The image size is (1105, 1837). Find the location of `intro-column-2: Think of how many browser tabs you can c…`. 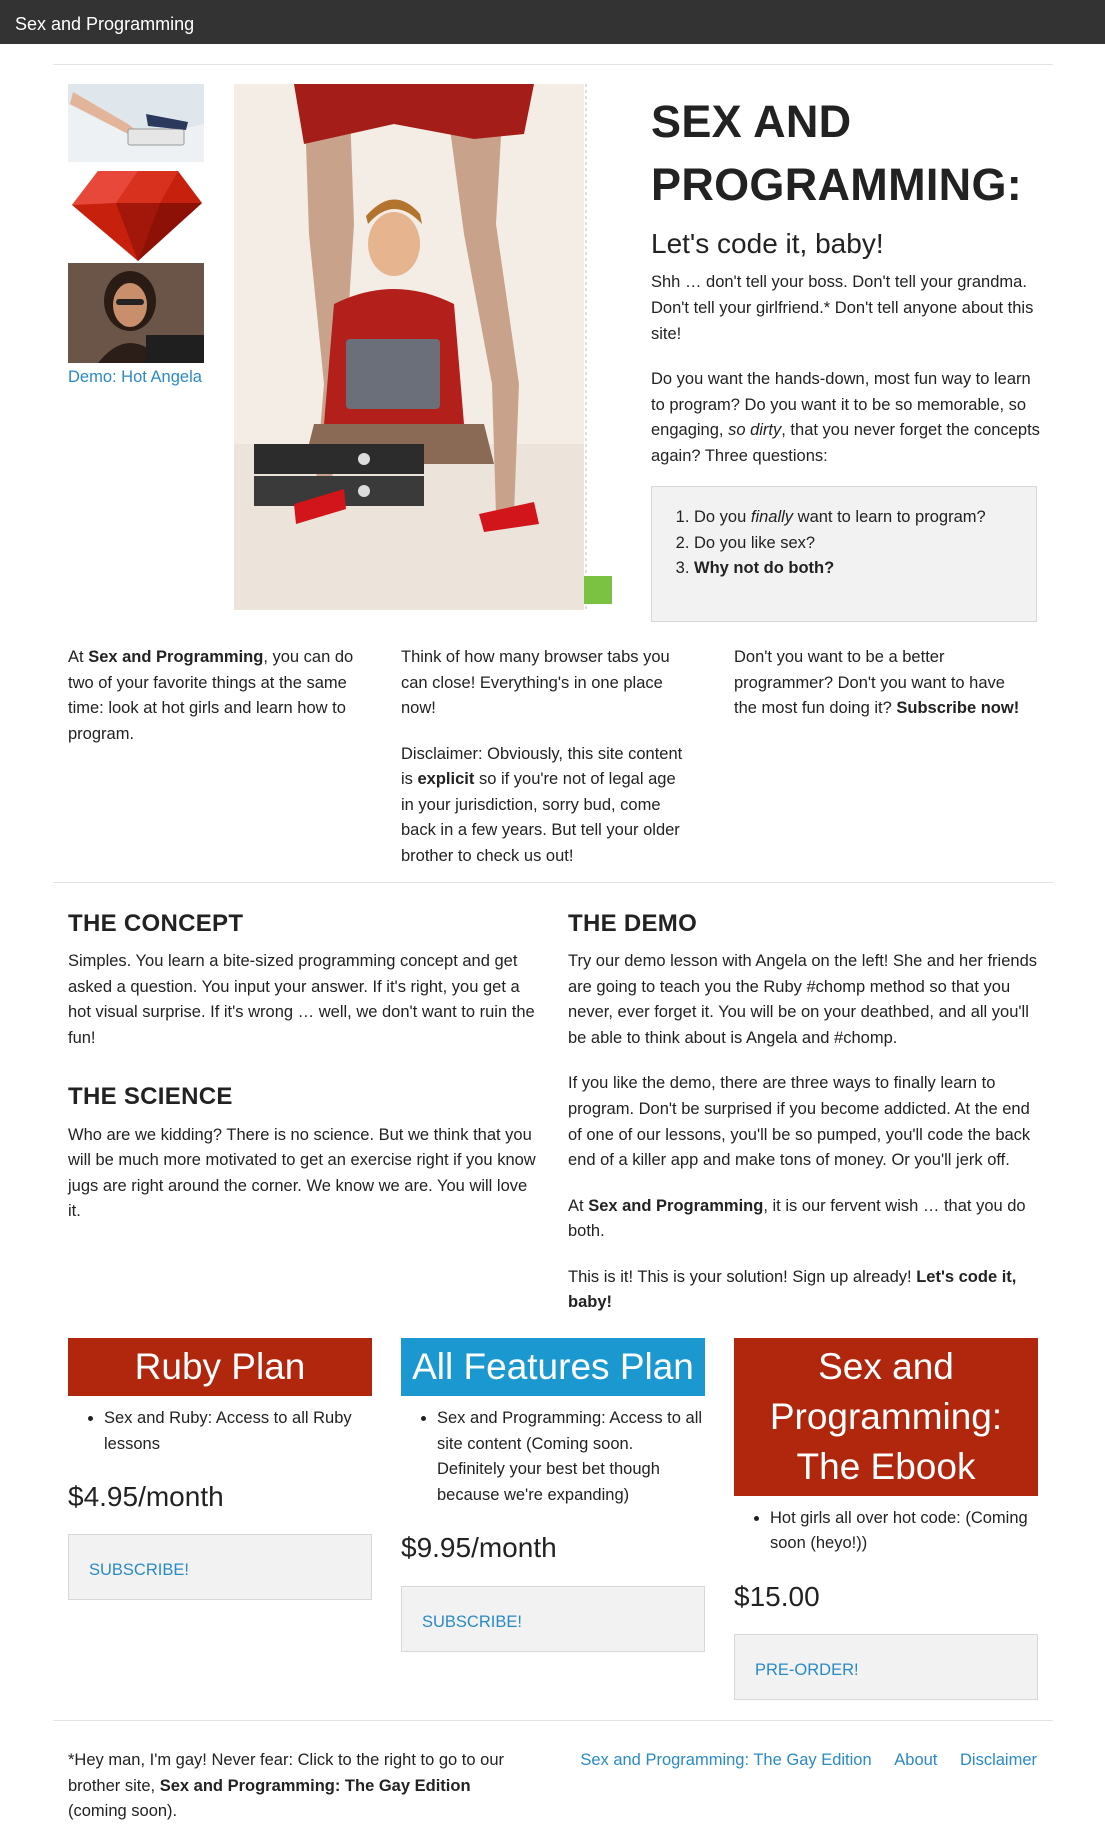

intro-column-2: Think of how many browser tabs you can c… is located at coordinates (542, 756).